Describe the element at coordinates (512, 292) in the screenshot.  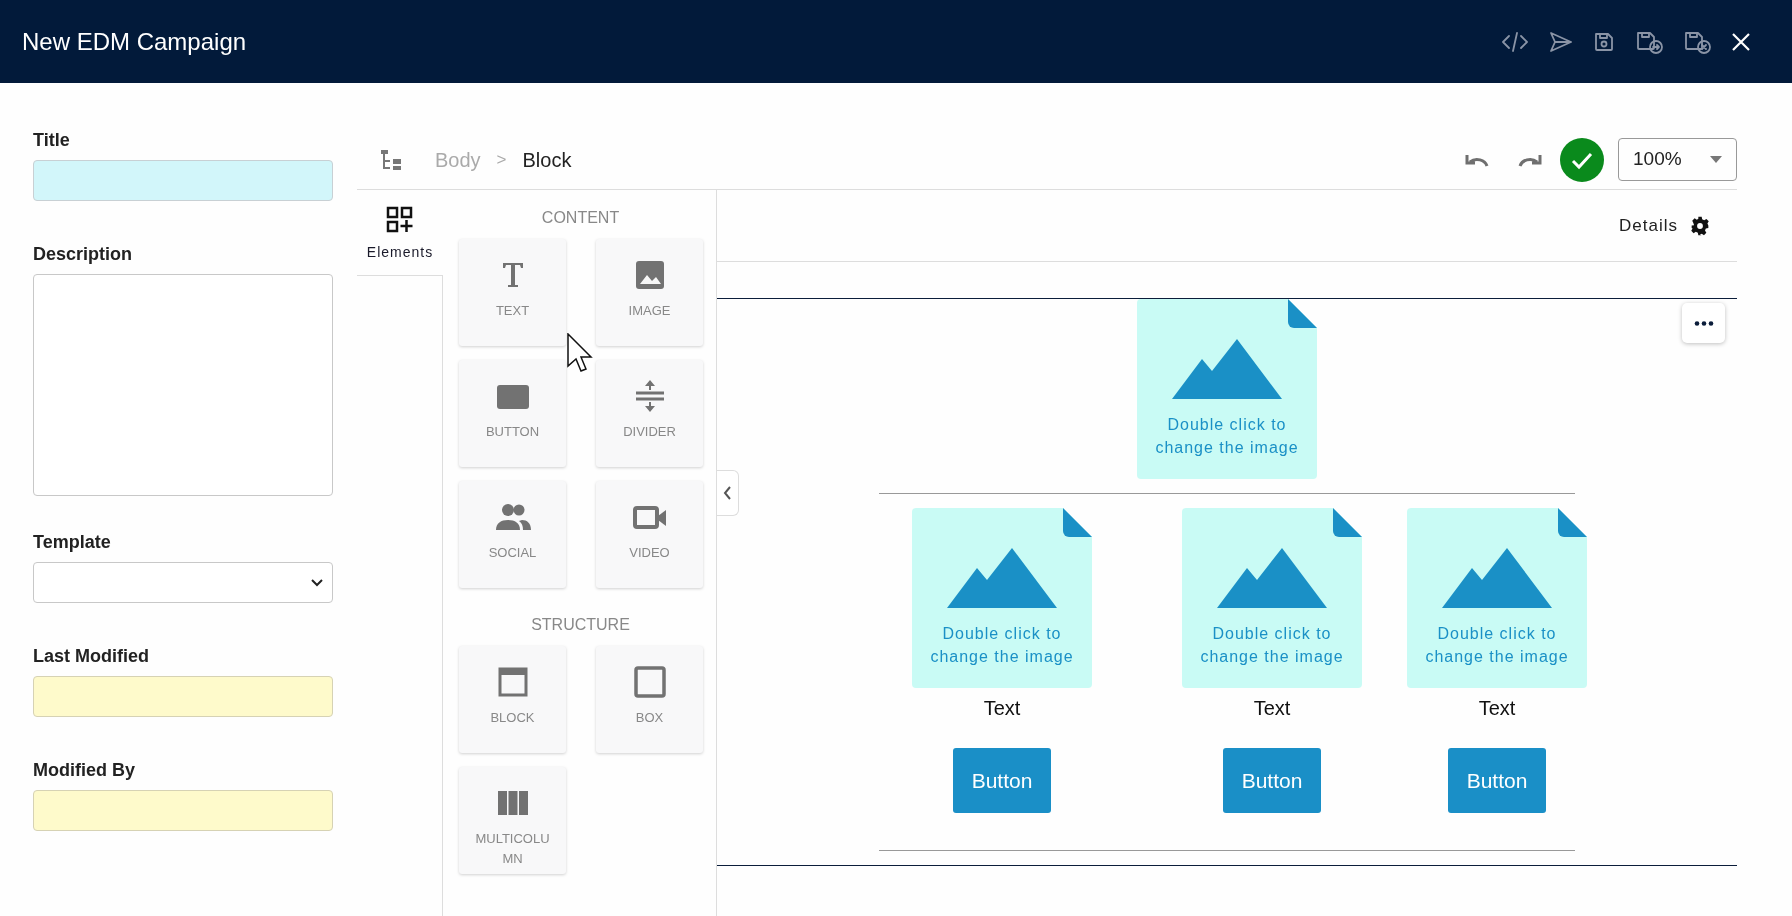
I see `element-card: TEXT` at that location.